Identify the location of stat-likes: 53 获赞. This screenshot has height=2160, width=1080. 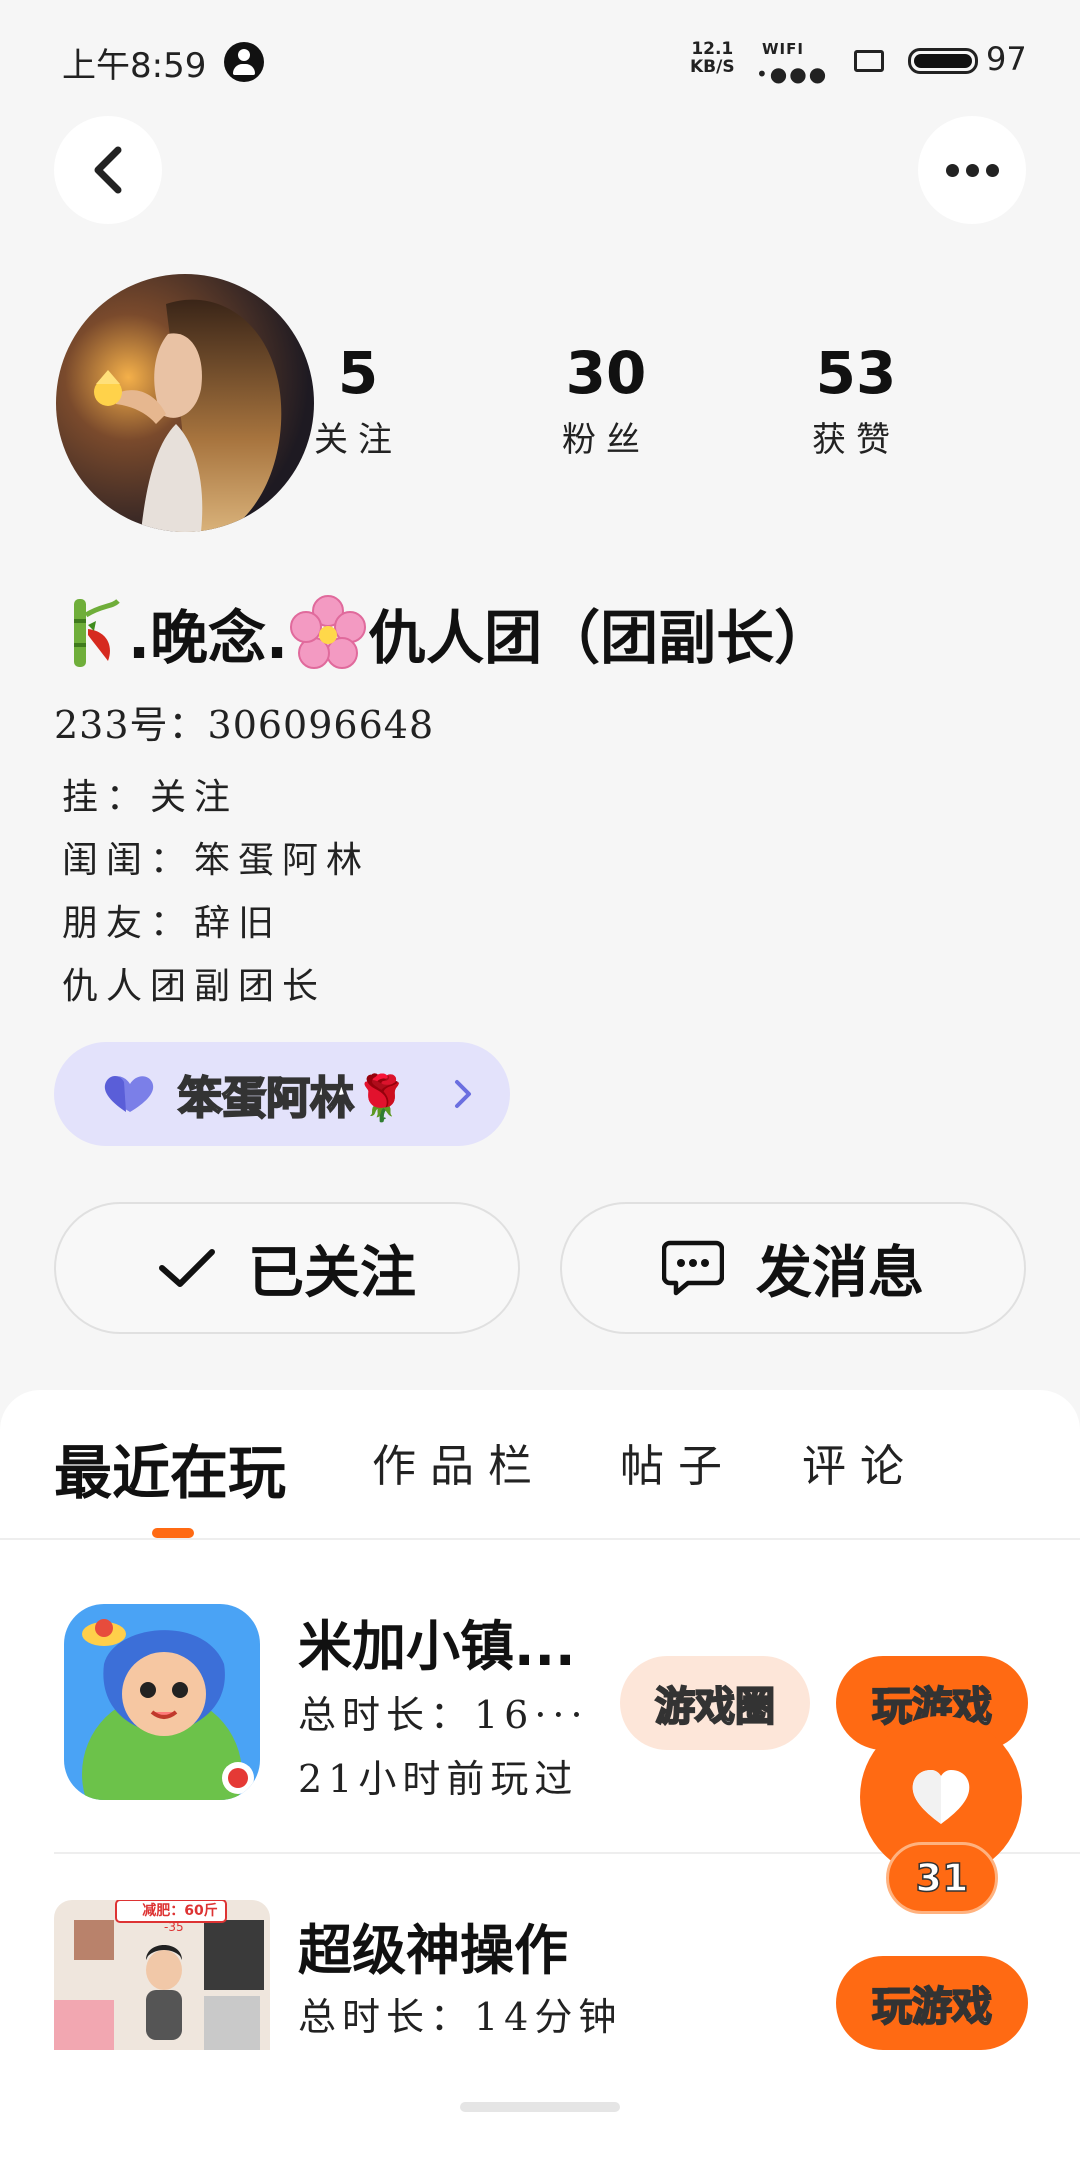
(856, 399).